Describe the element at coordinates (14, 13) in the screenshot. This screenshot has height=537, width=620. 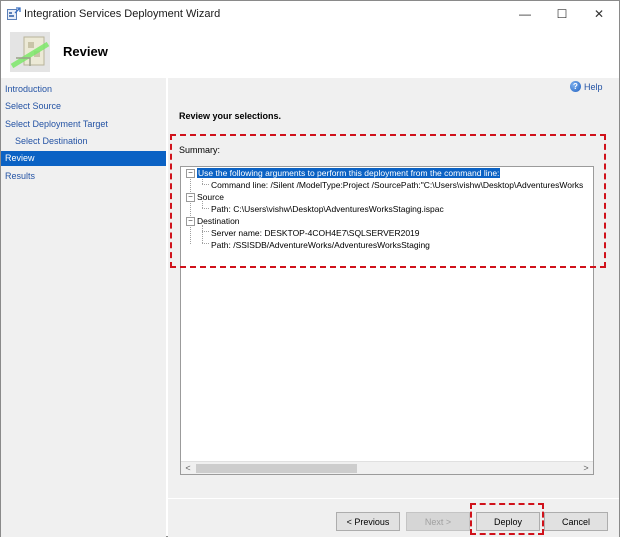
I see `app-icon` at that location.